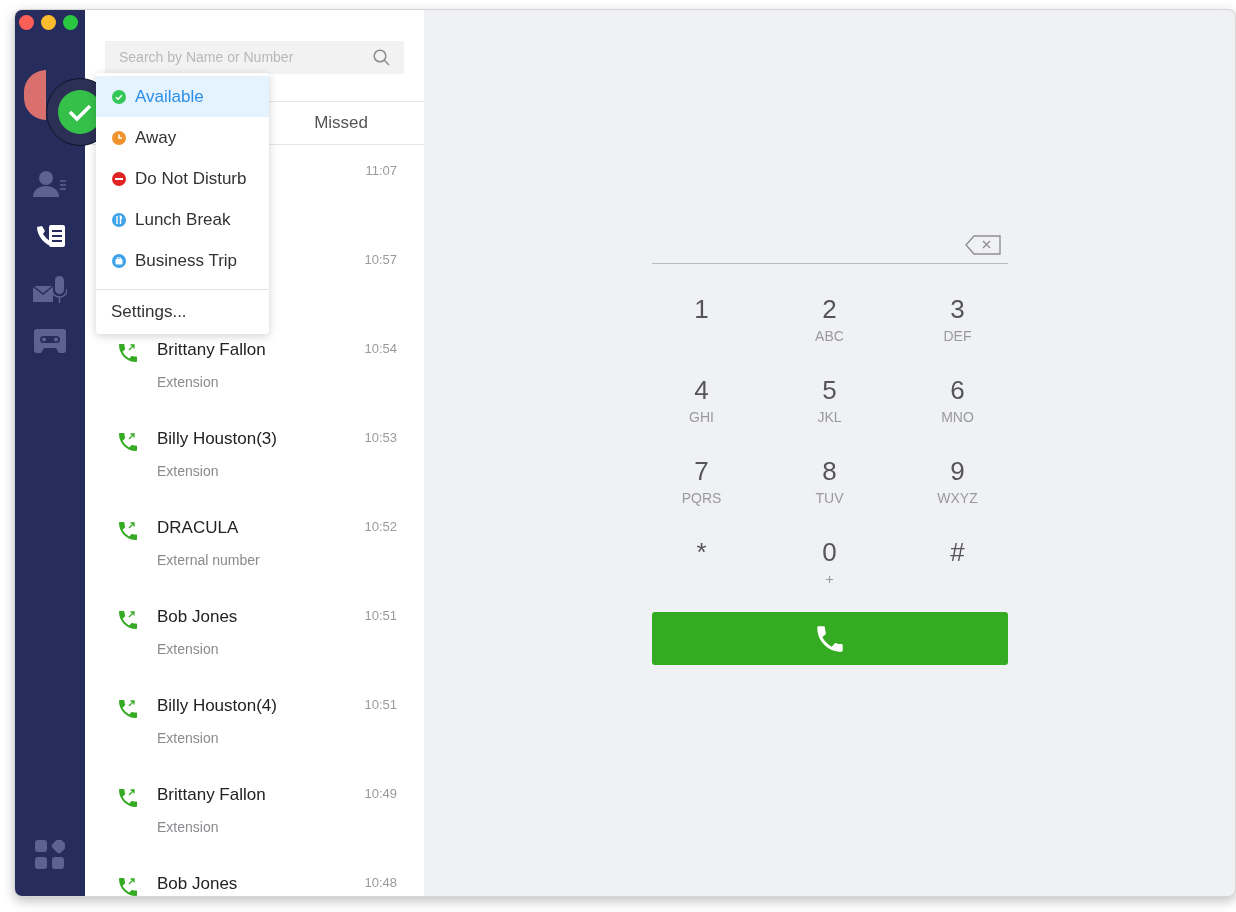  Describe the element at coordinates (182, 178) in the screenshot. I see `status-option: Do Not Disturb` at that location.